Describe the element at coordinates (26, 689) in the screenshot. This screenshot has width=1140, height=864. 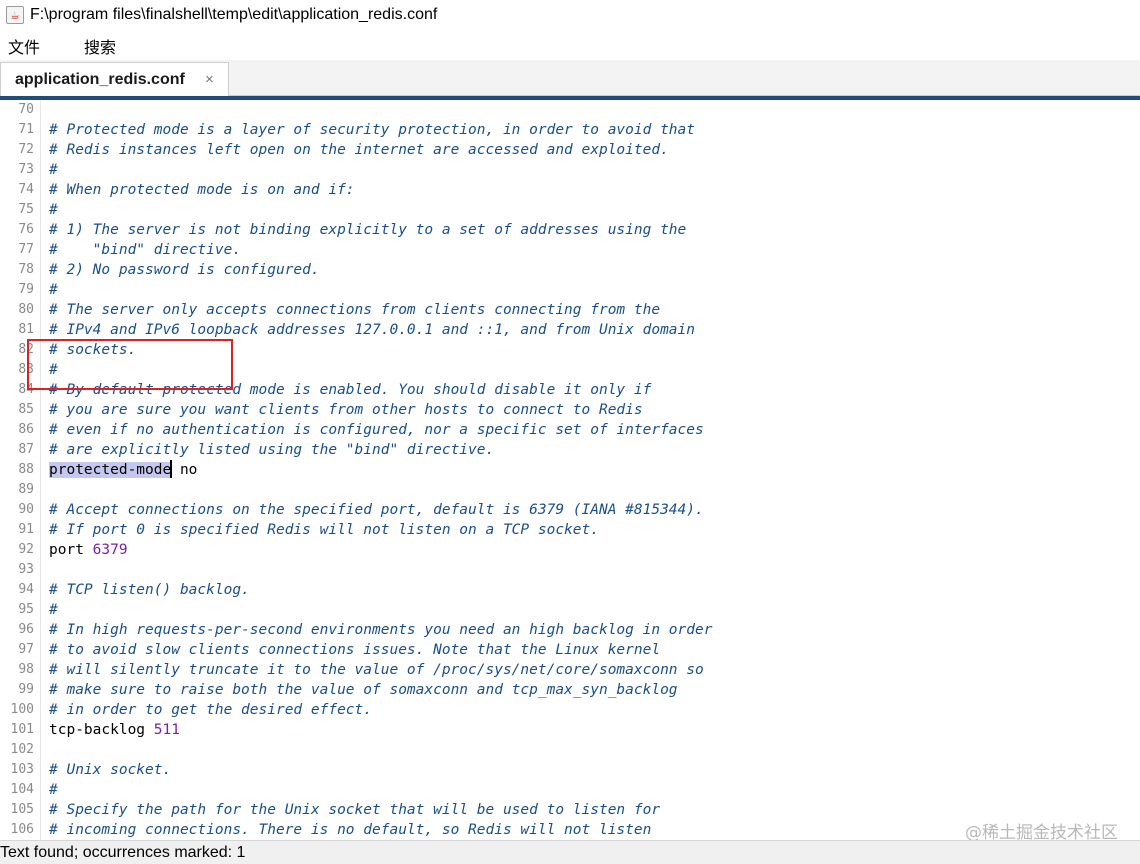
I see `line-number: 99` at that location.